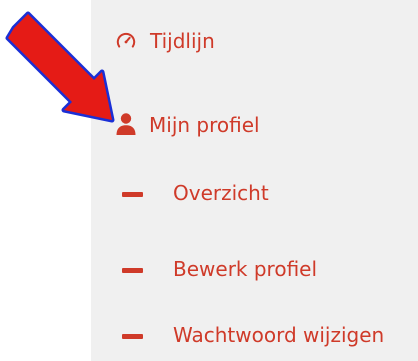 This screenshot has height=361, width=418. What do you see at coordinates (245, 269) in the screenshot?
I see `submenu-item-label: Bewerk profiel` at bounding box center [245, 269].